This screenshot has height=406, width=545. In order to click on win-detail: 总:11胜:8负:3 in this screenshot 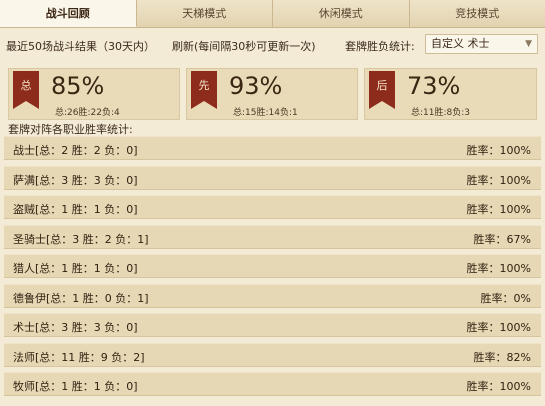, I will do `click(441, 113)`.